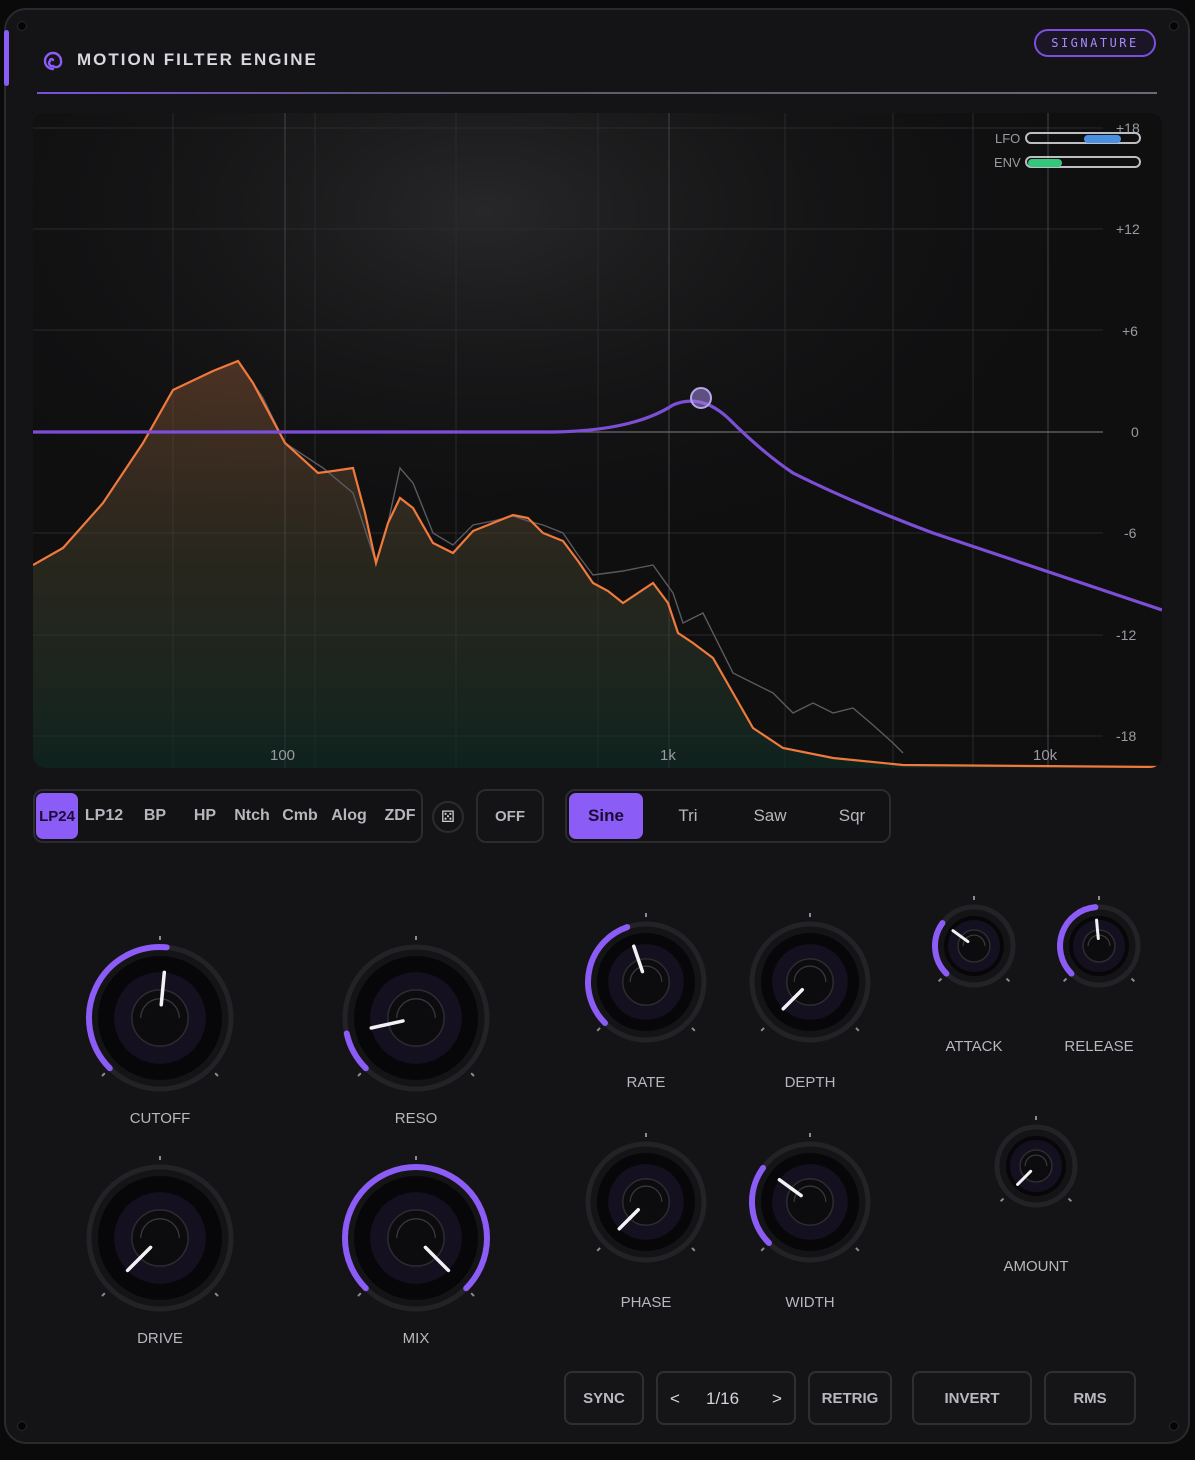  I want to click on rate-knob, so click(646, 982).